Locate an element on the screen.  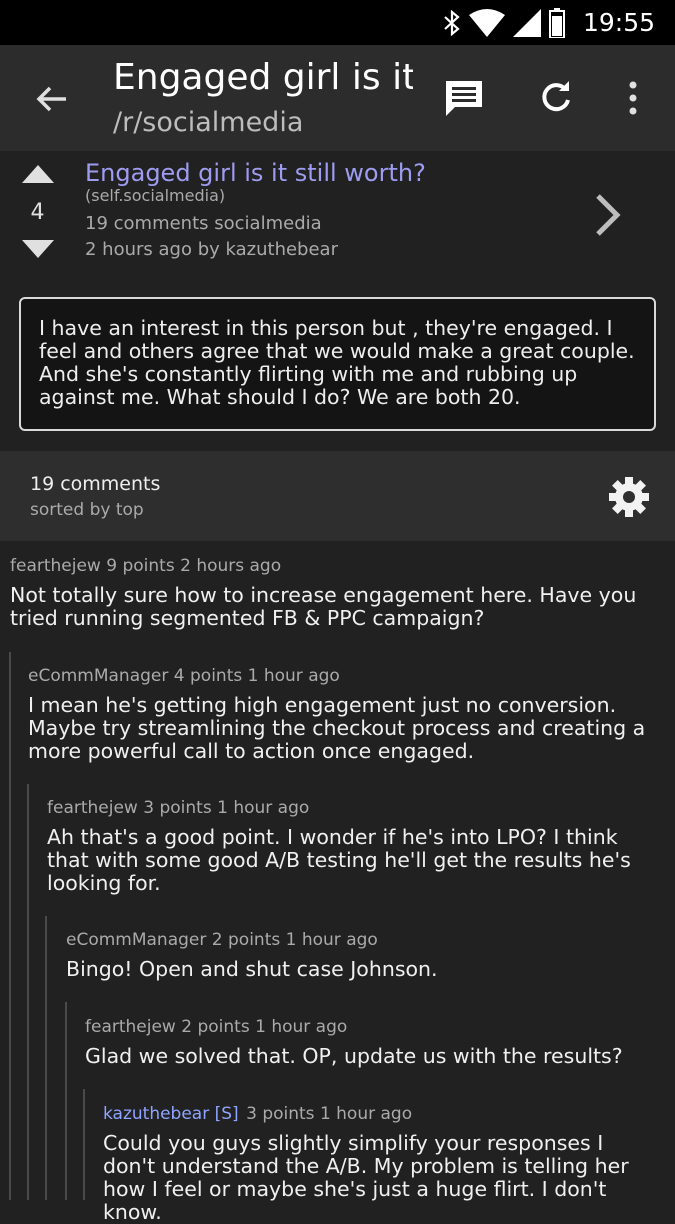
comment-points: 9 points is located at coordinates (140, 566).